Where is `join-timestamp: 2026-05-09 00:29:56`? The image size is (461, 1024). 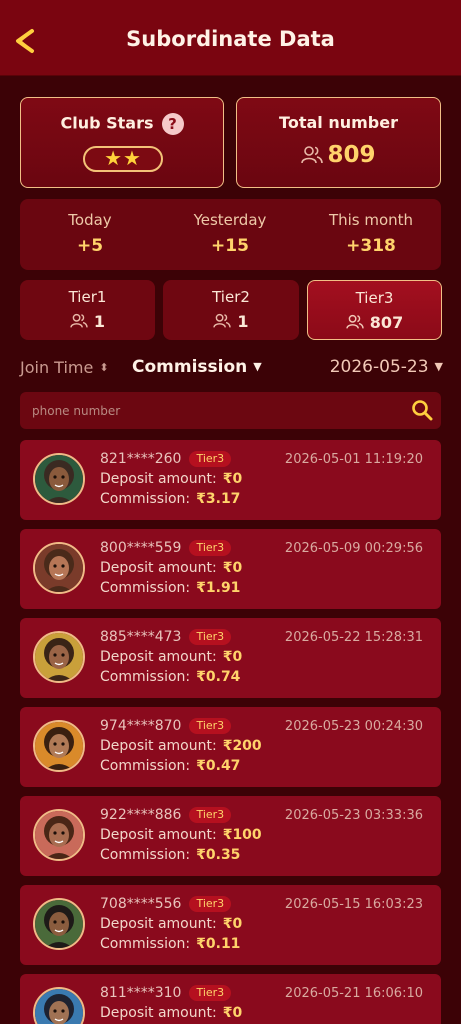
join-timestamp: 2026-05-09 00:29:56 is located at coordinates (353, 548).